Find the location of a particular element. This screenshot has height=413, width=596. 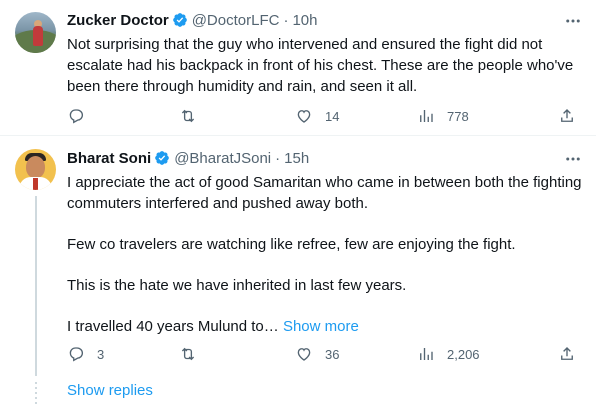

views-button: 778 is located at coordinates (443, 116).